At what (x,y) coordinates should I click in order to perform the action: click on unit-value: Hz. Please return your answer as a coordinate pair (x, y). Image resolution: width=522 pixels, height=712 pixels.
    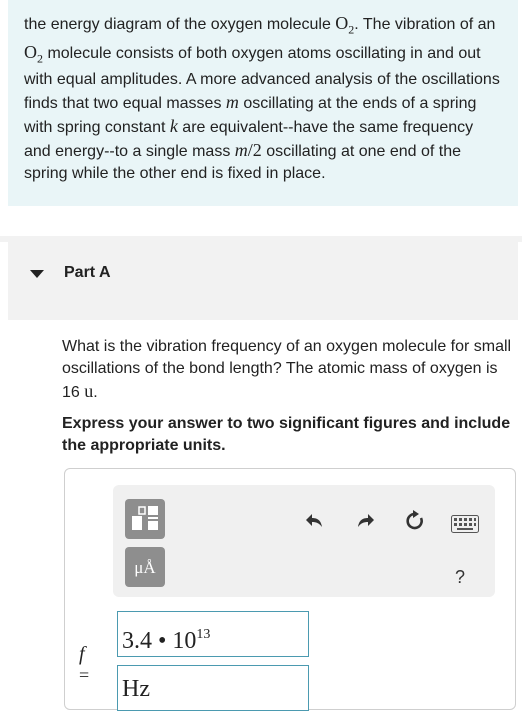
    Looking at the image, I should click on (136, 689).